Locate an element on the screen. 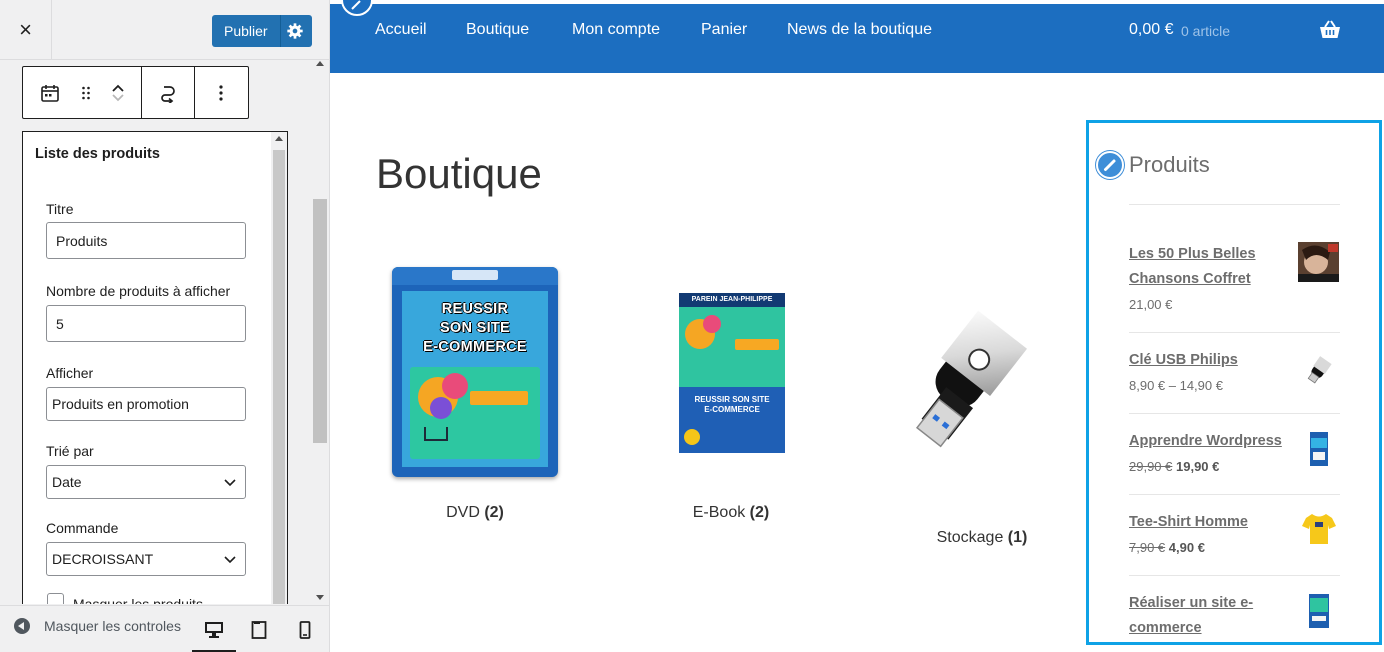 This screenshot has width=1384, height=652. sidebar-scrollbar is located at coordinates (320, 332).